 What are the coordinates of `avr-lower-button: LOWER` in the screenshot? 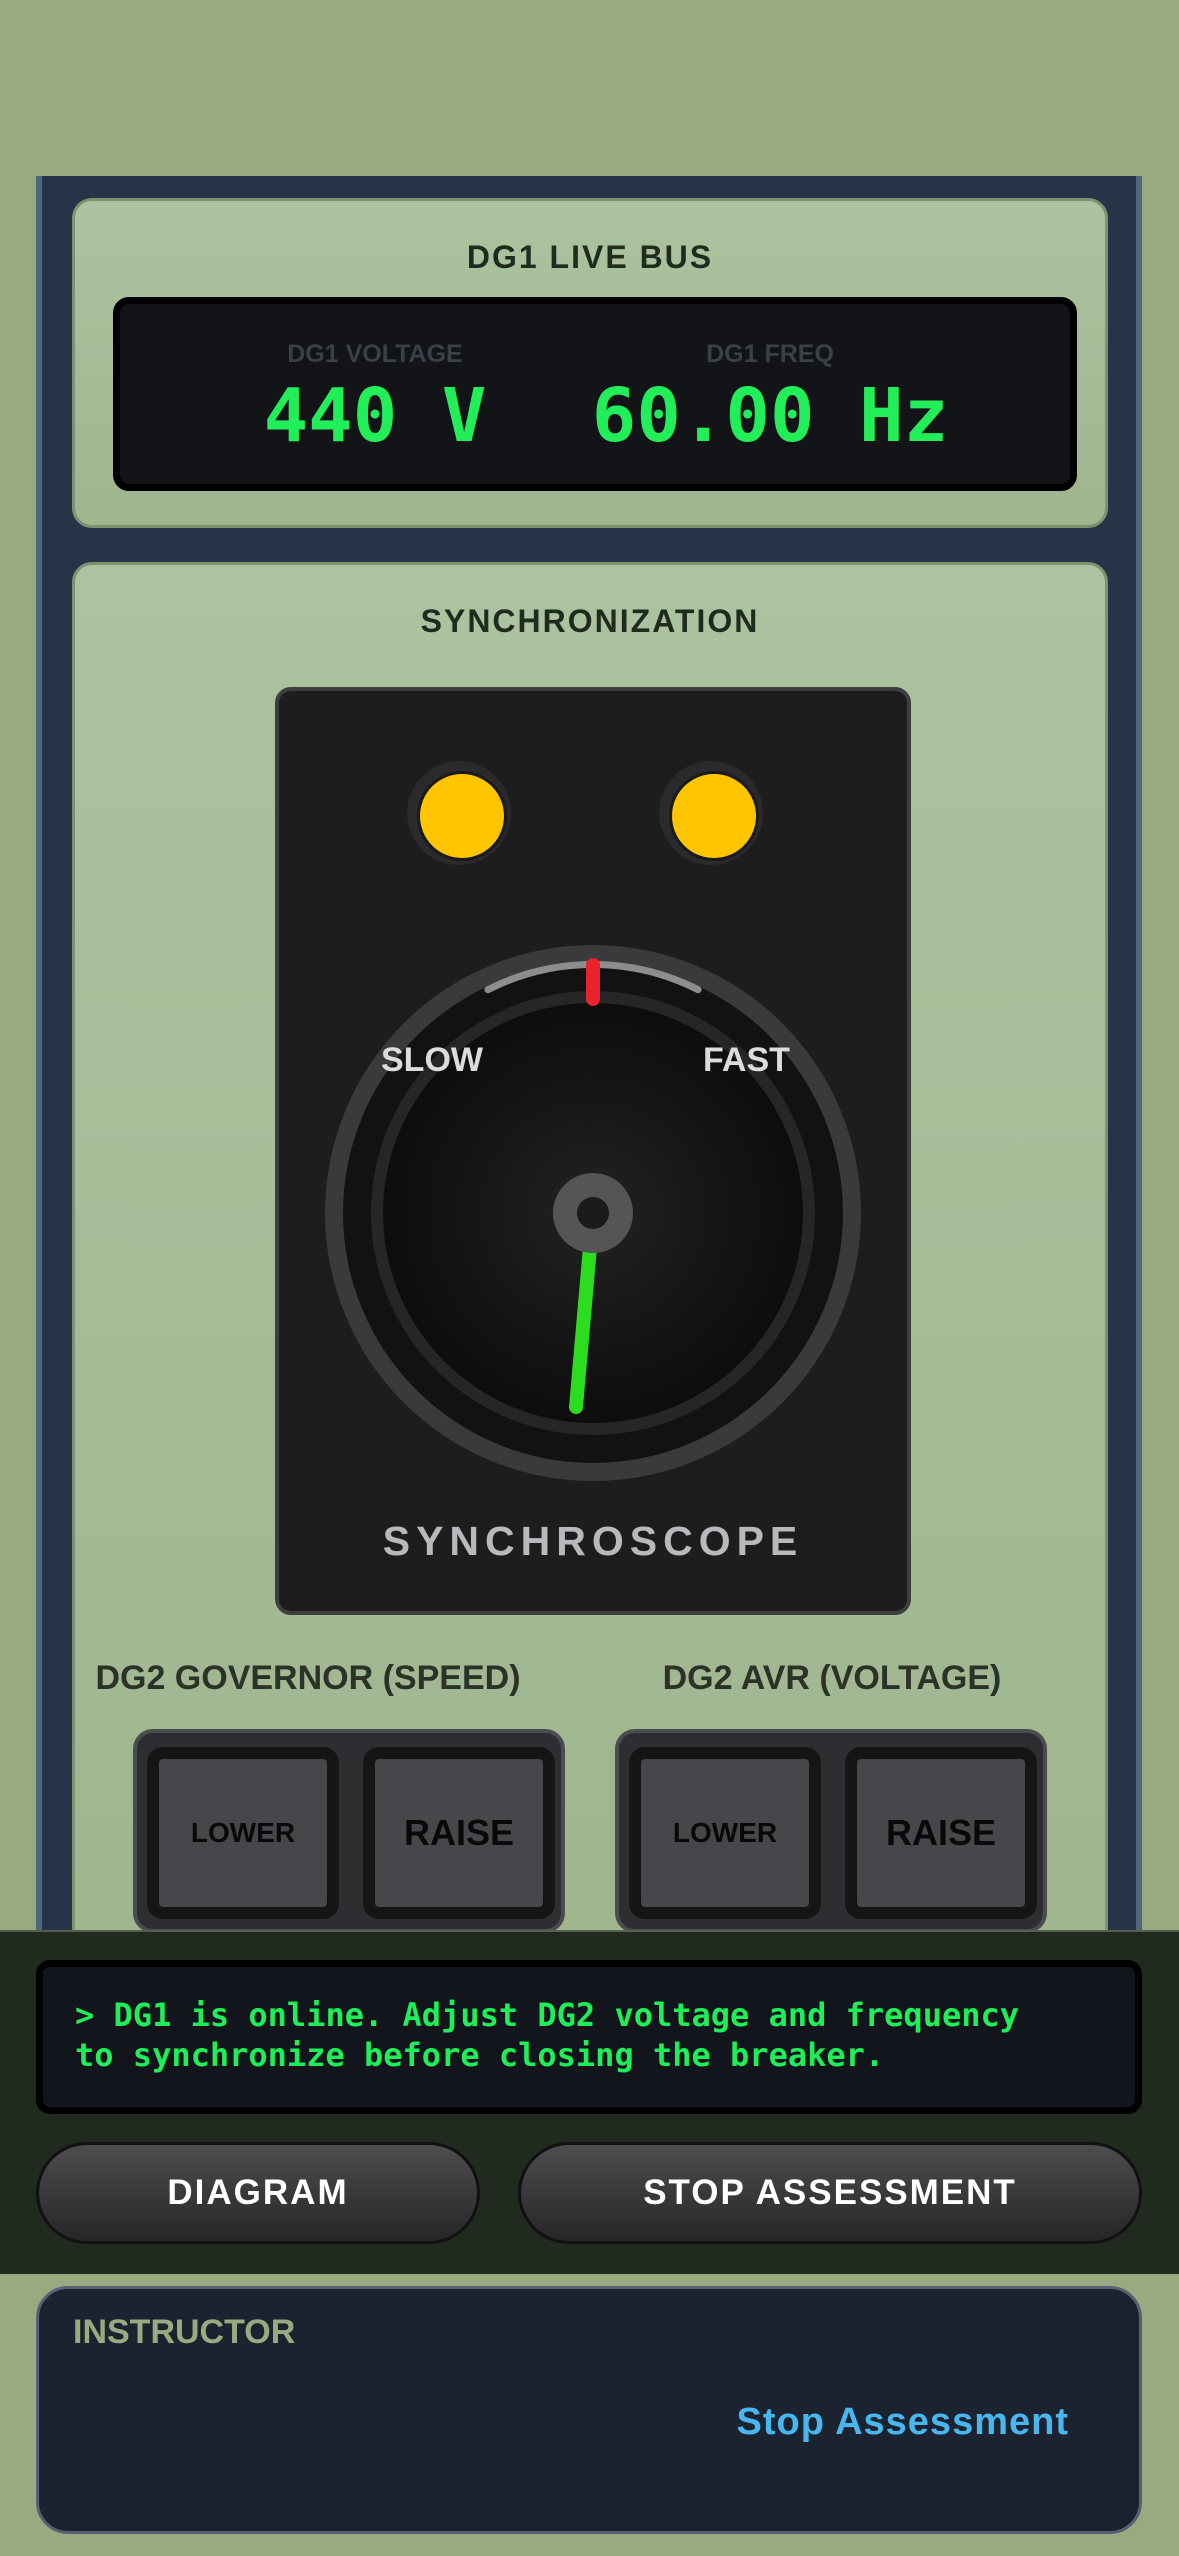 It's located at (725, 1833).